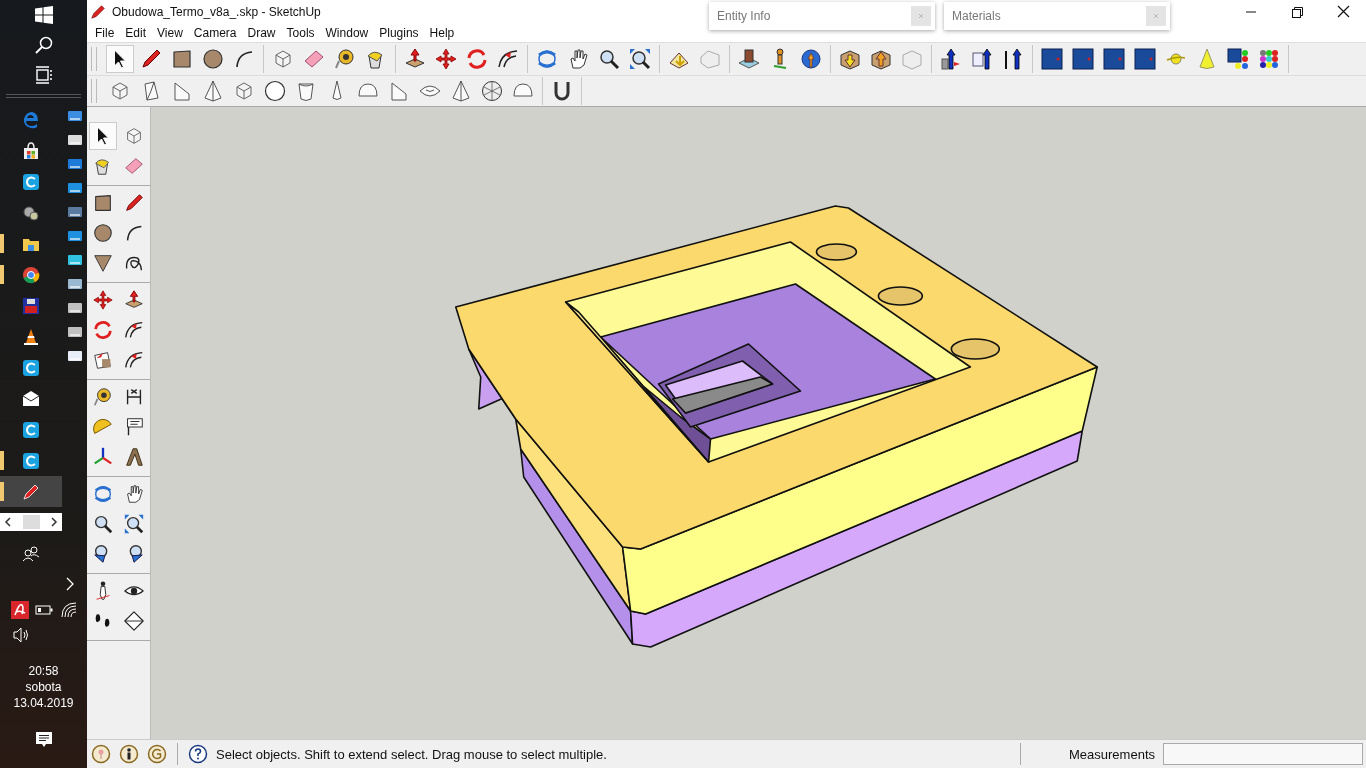 Image resolution: width=1366 pixels, height=768 pixels. Describe the element at coordinates (70, 584) in the screenshot. I see `chevron-icon` at that location.